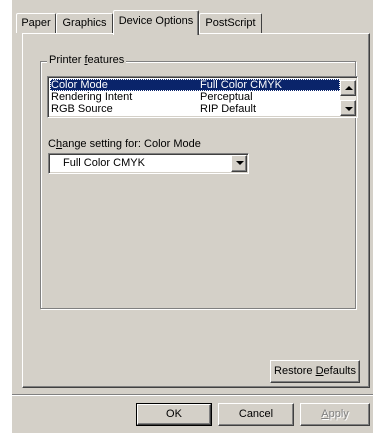  Describe the element at coordinates (228, 109) in the screenshot. I see `feature-value: RIP Default` at that location.